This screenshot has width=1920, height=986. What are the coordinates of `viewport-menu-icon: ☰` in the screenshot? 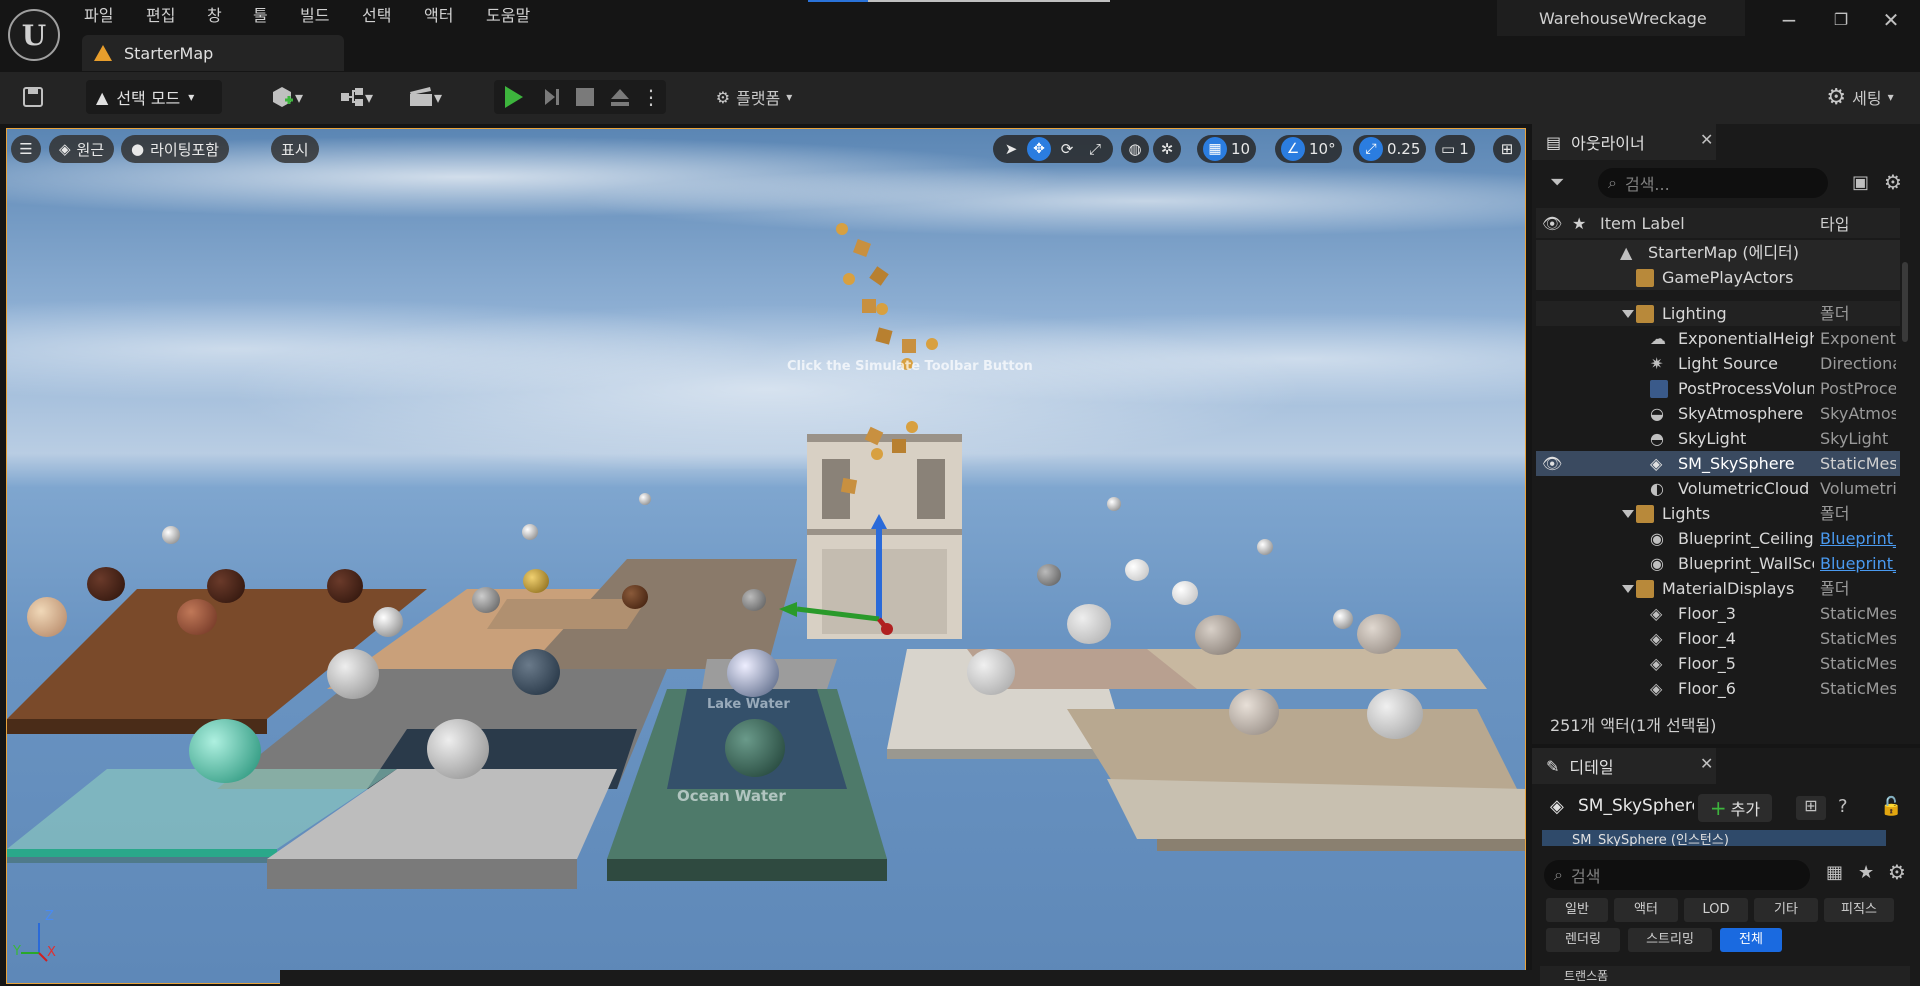 It's located at (26, 149).